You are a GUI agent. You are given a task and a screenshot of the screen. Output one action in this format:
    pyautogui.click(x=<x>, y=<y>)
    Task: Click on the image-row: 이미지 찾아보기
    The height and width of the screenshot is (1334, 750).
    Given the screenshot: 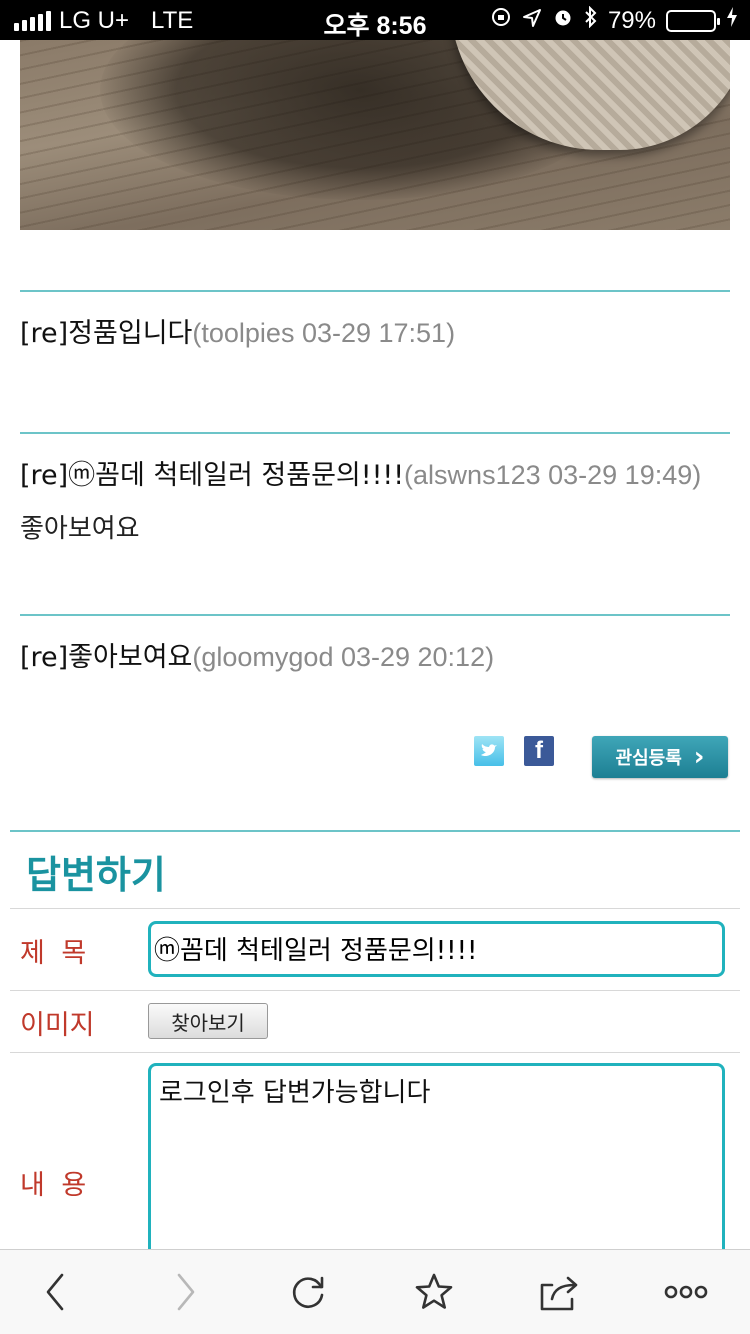 What is the action you would take?
    pyautogui.click(x=375, y=1021)
    